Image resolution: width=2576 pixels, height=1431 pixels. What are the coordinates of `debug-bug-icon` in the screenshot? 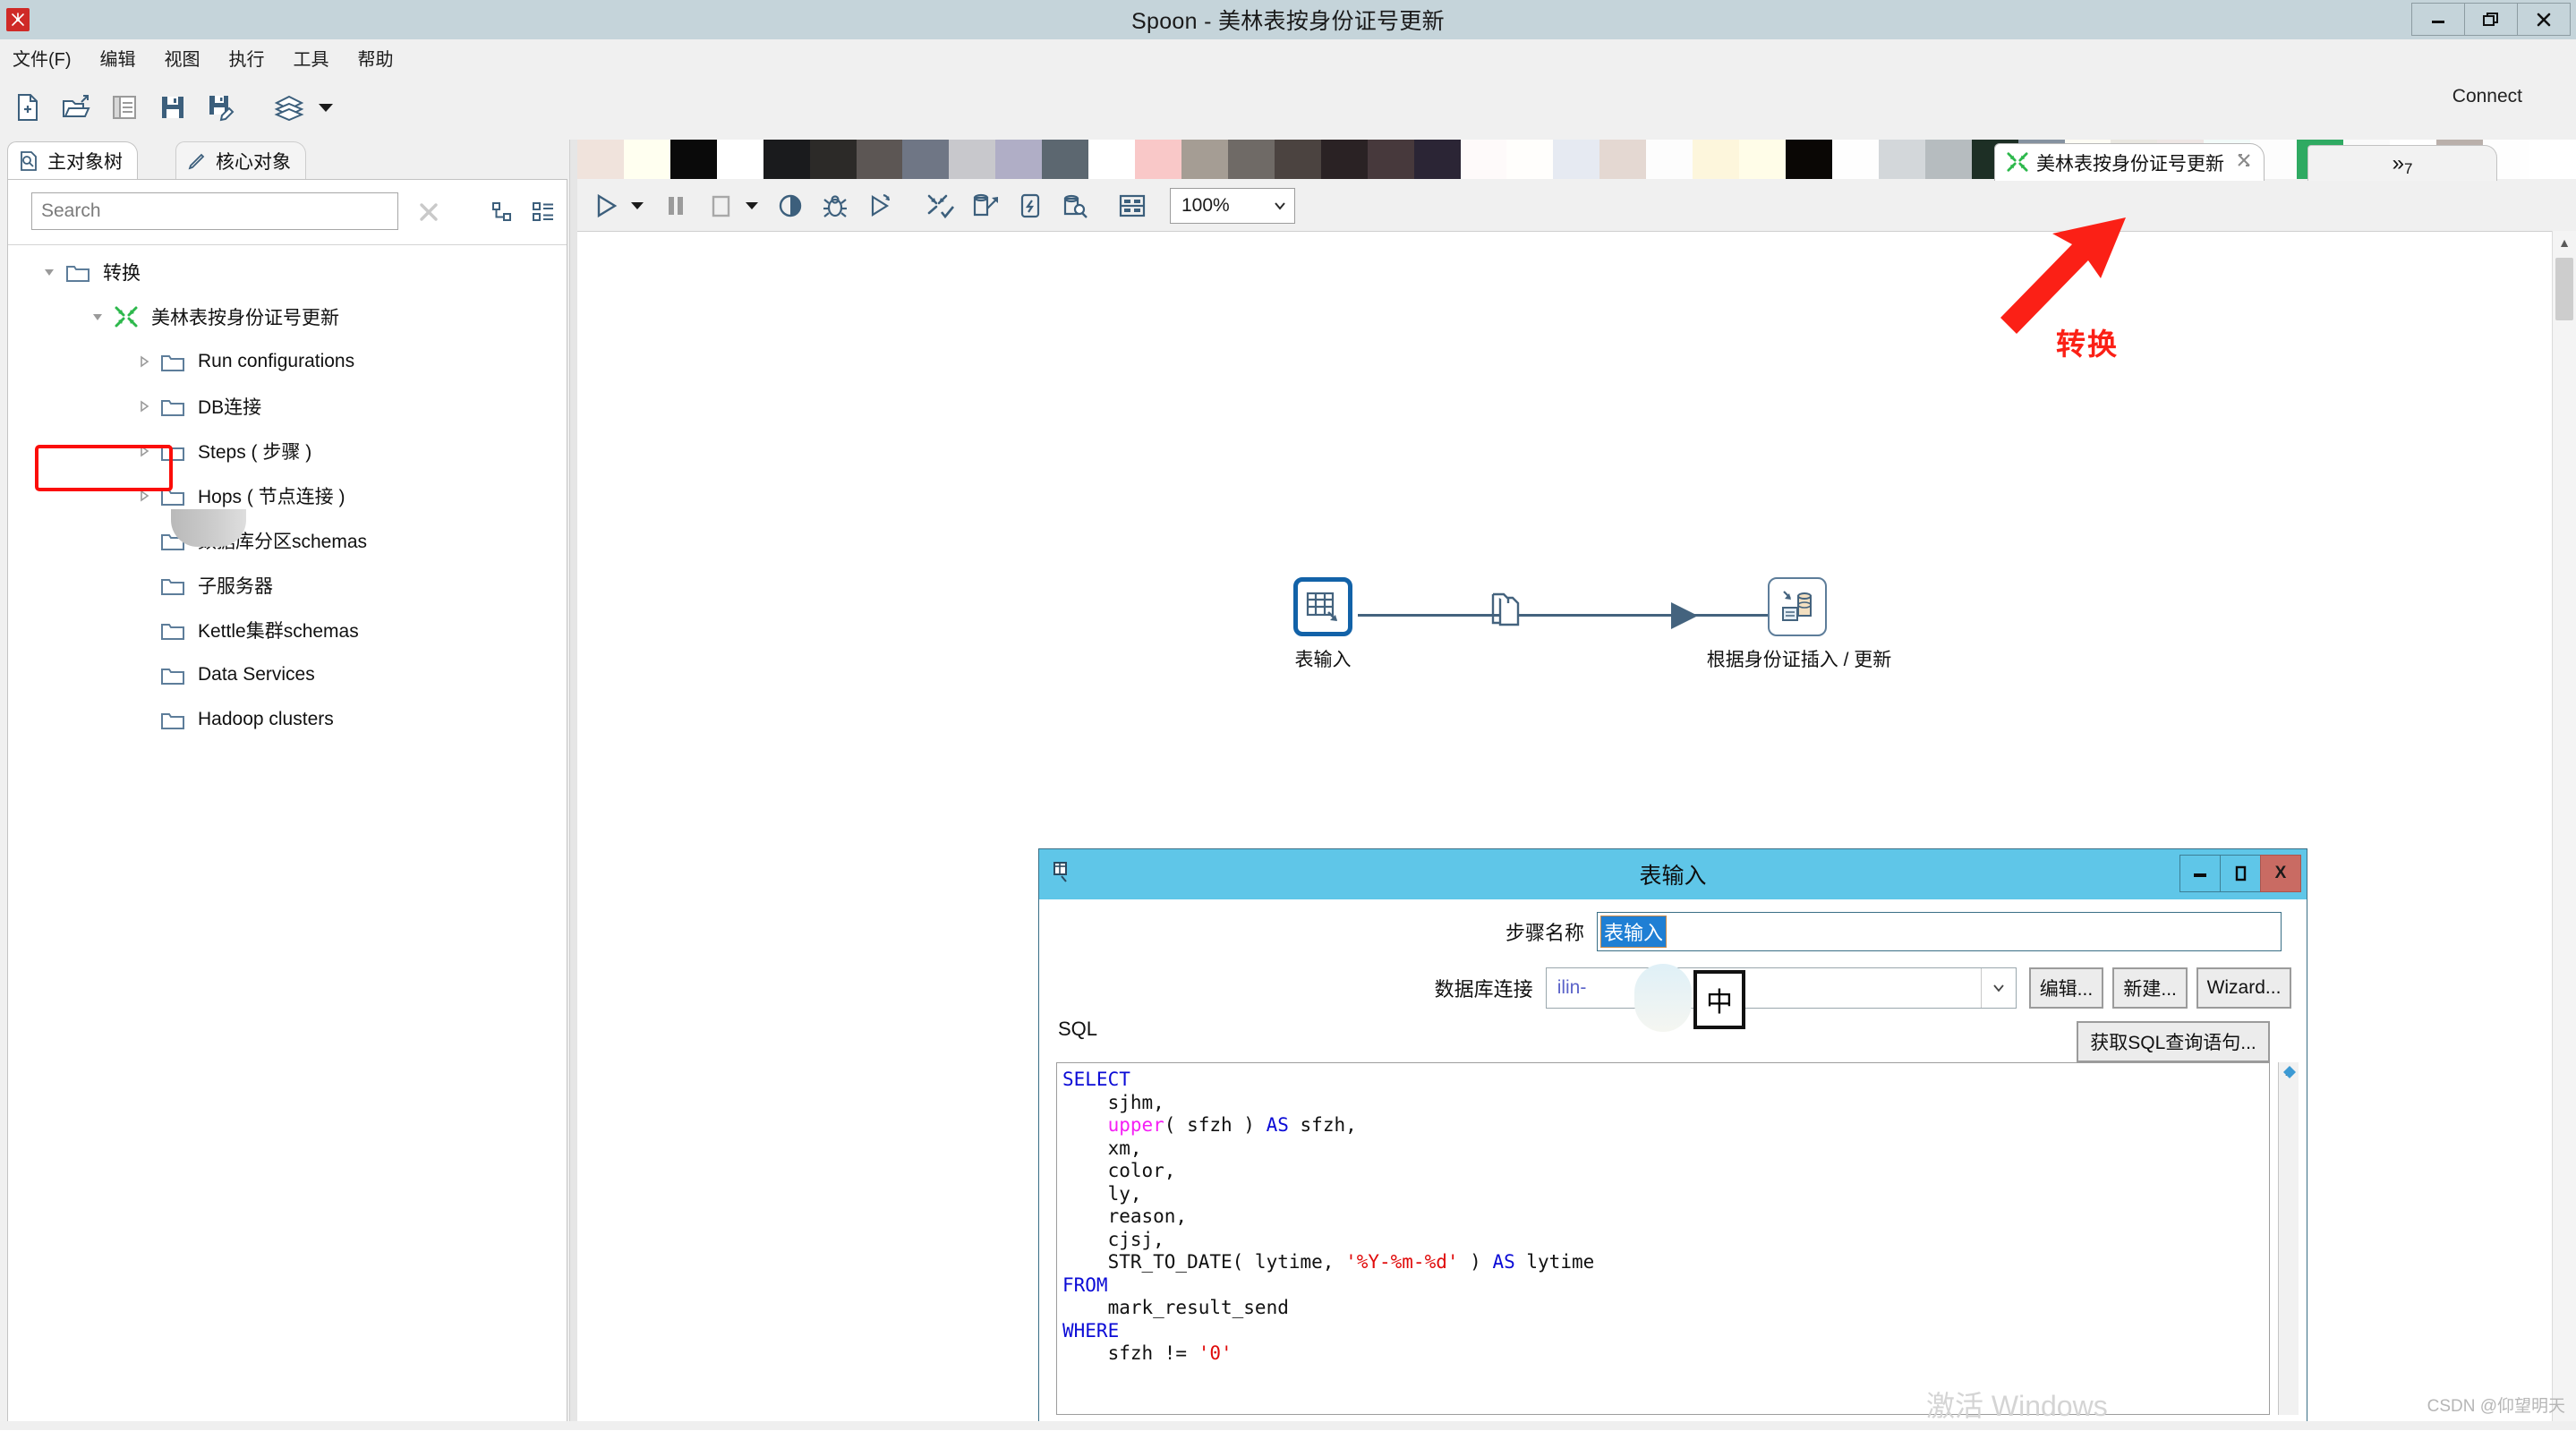 It's located at (835, 206).